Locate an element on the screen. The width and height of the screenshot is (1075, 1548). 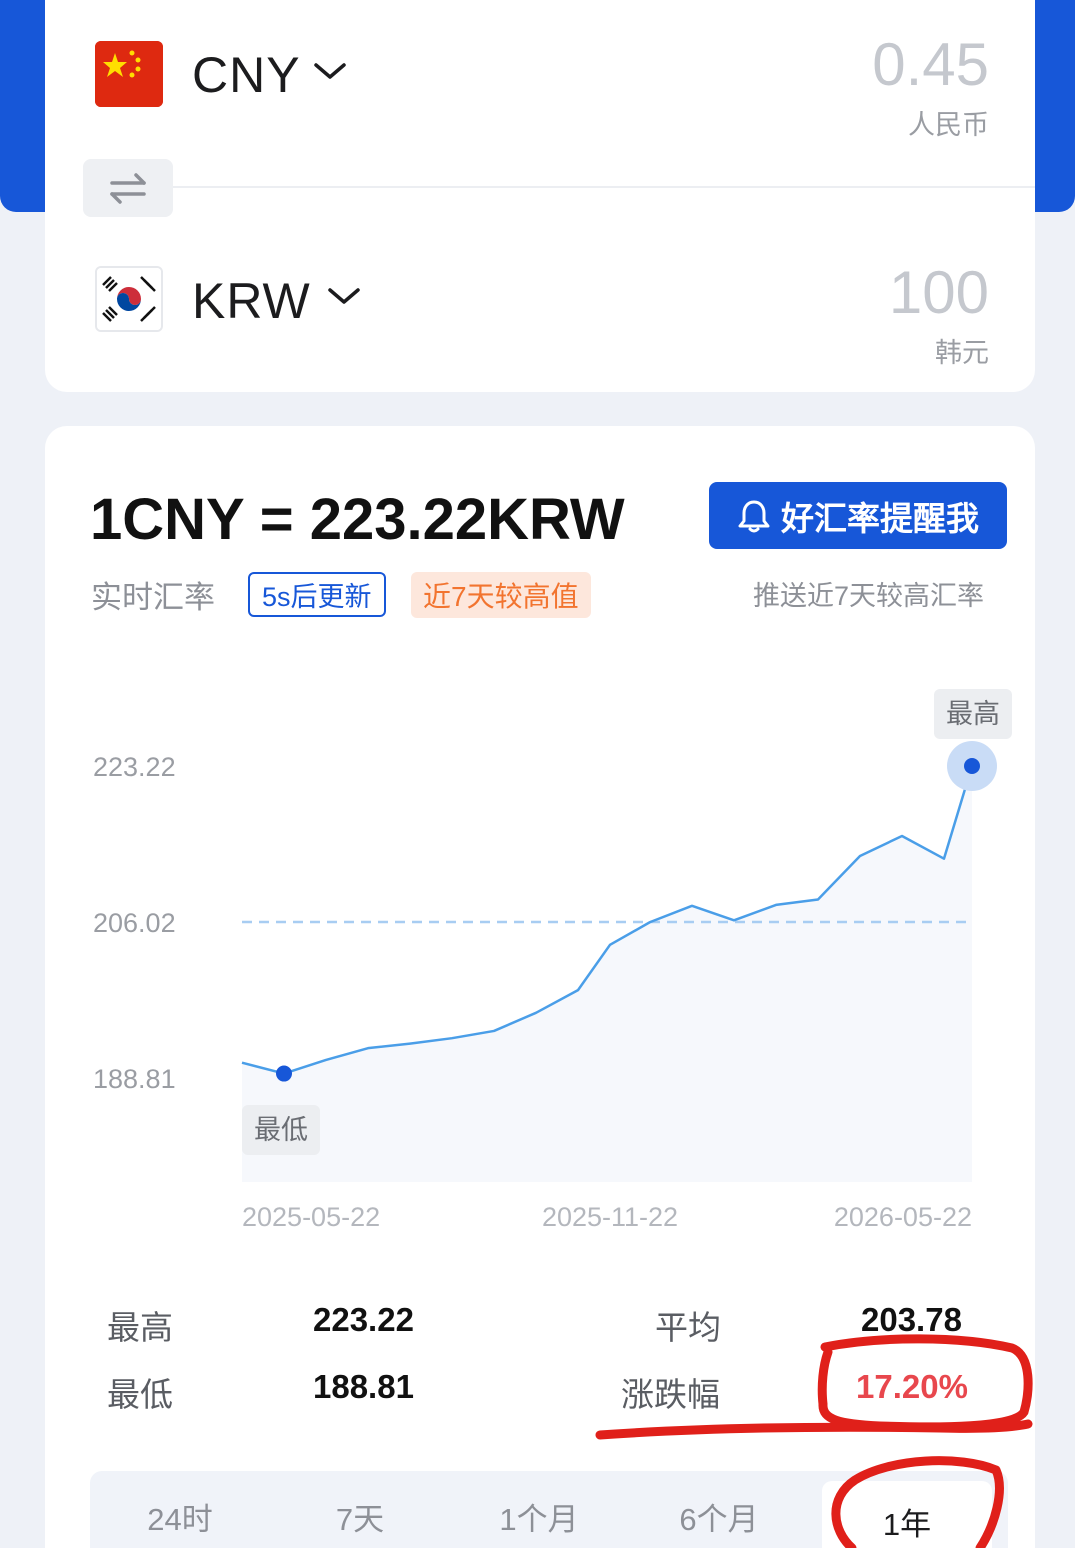
stat-high-value: 223.22 is located at coordinates (363, 1319).